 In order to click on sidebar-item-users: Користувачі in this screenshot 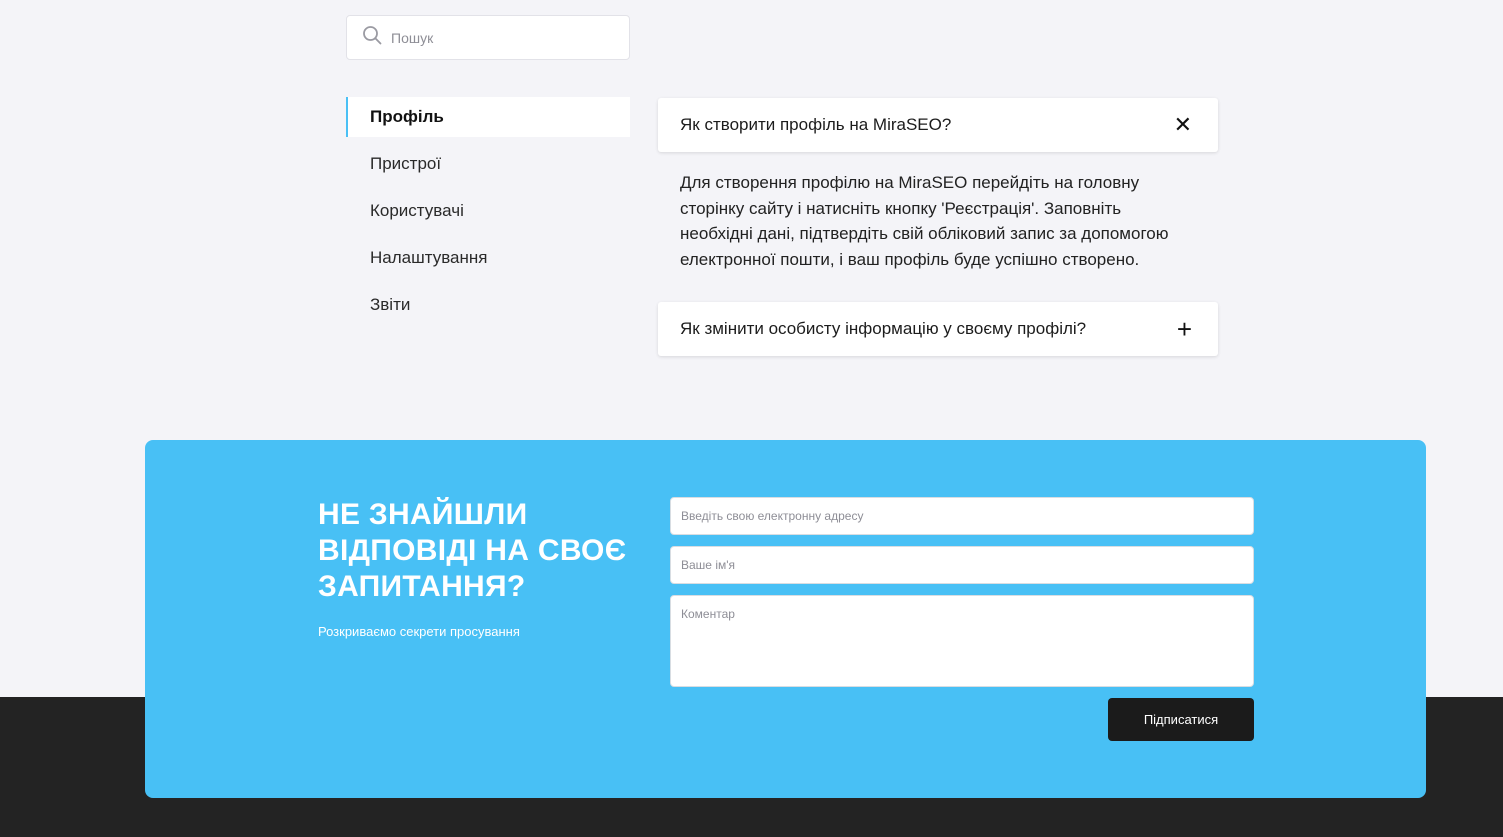, I will do `click(488, 211)`.